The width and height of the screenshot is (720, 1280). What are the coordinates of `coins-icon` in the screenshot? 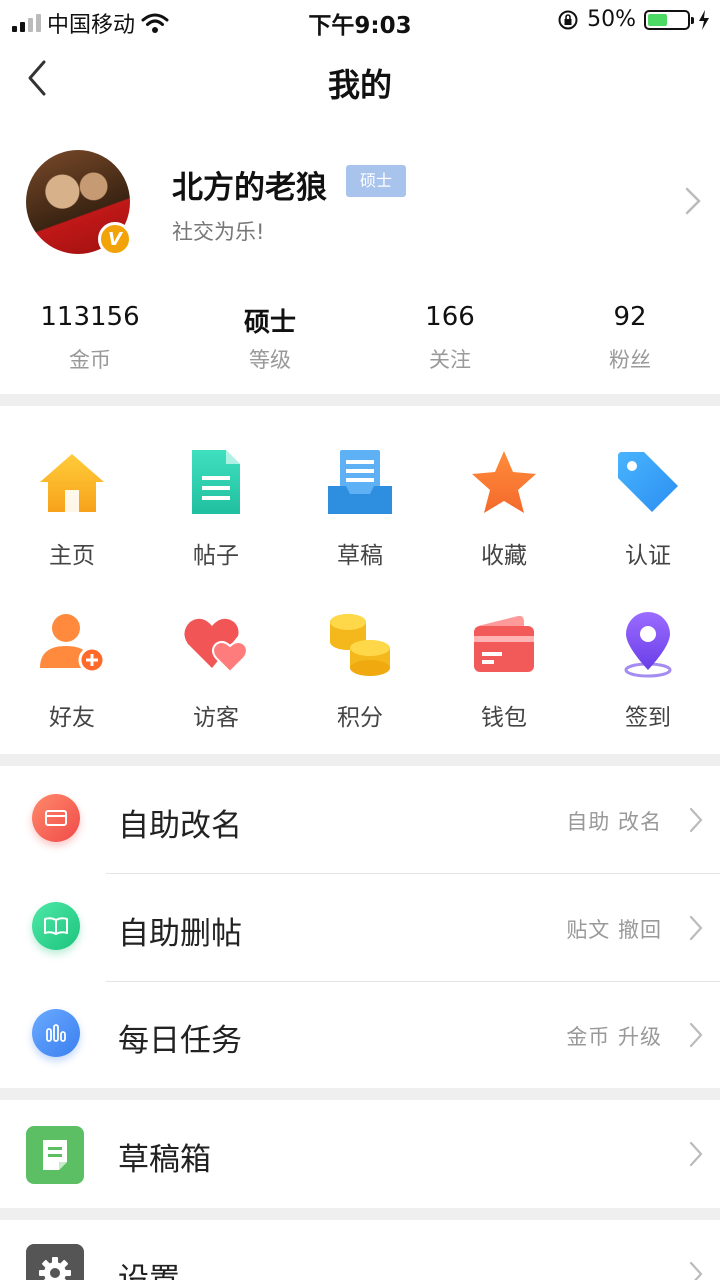 It's located at (360, 645).